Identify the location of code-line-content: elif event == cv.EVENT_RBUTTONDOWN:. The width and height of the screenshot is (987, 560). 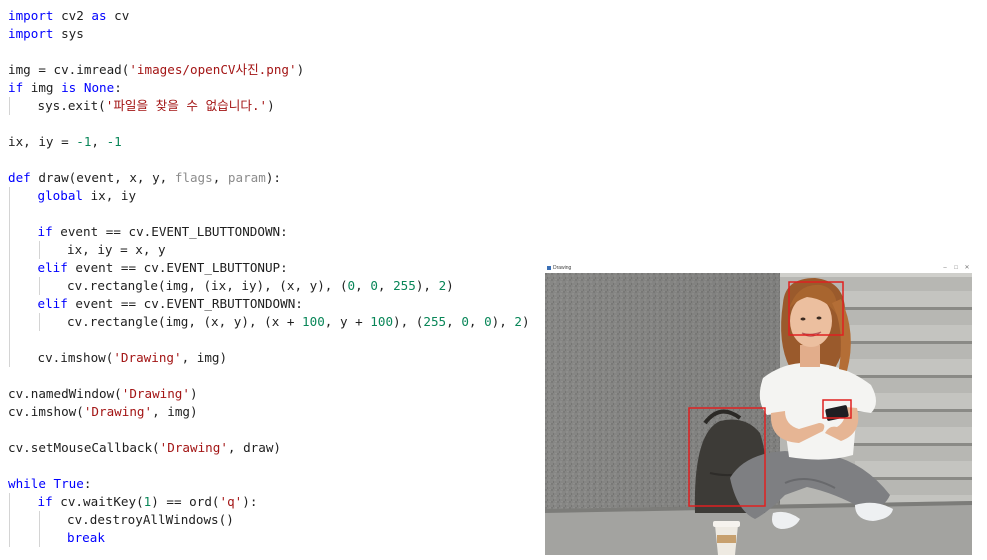
(170, 304).